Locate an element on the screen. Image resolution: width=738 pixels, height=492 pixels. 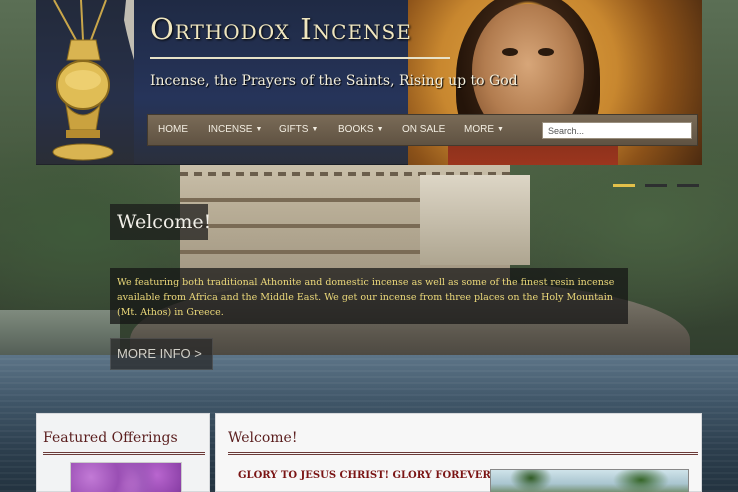
nav-item-gifts: GIFTS ▼ is located at coordinates (298, 130).